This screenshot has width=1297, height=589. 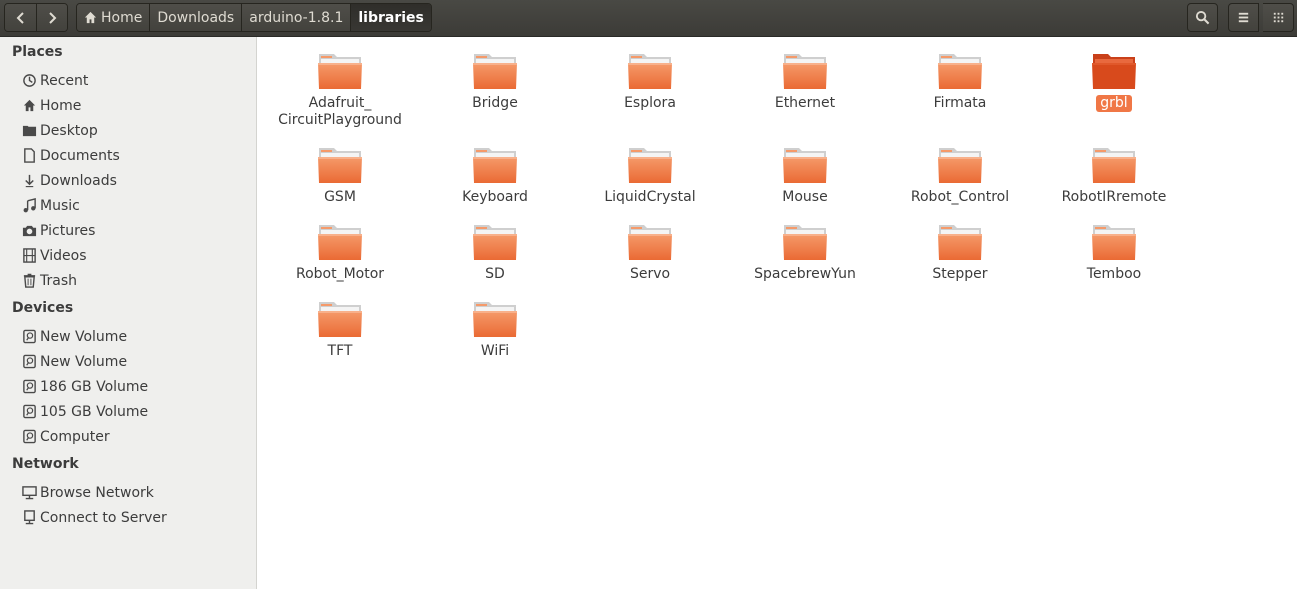 I want to click on sidebar-item-connect-to-server: Connect to Server, so click(x=128, y=517).